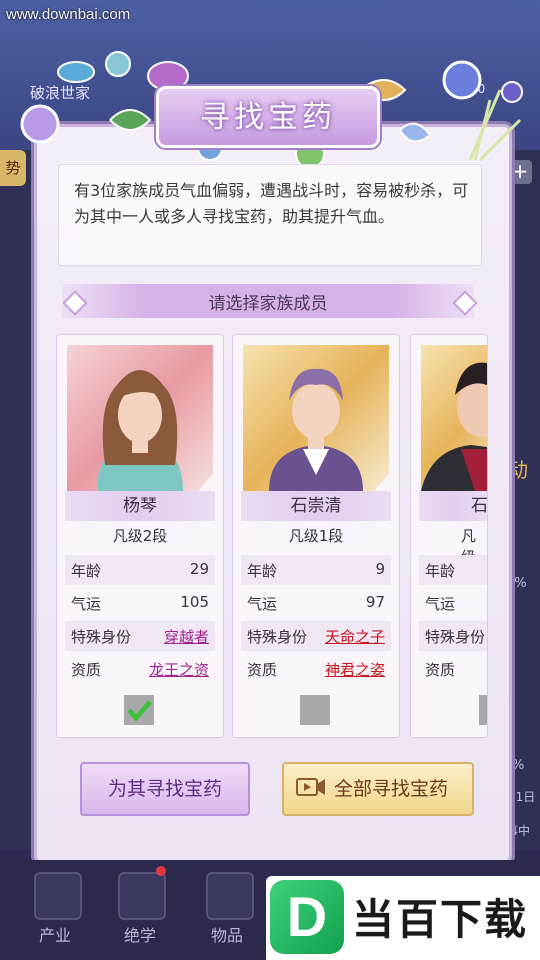  Describe the element at coordinates (186, 636) in the screenshot. I see `identity-link: 穿越者` at that location.